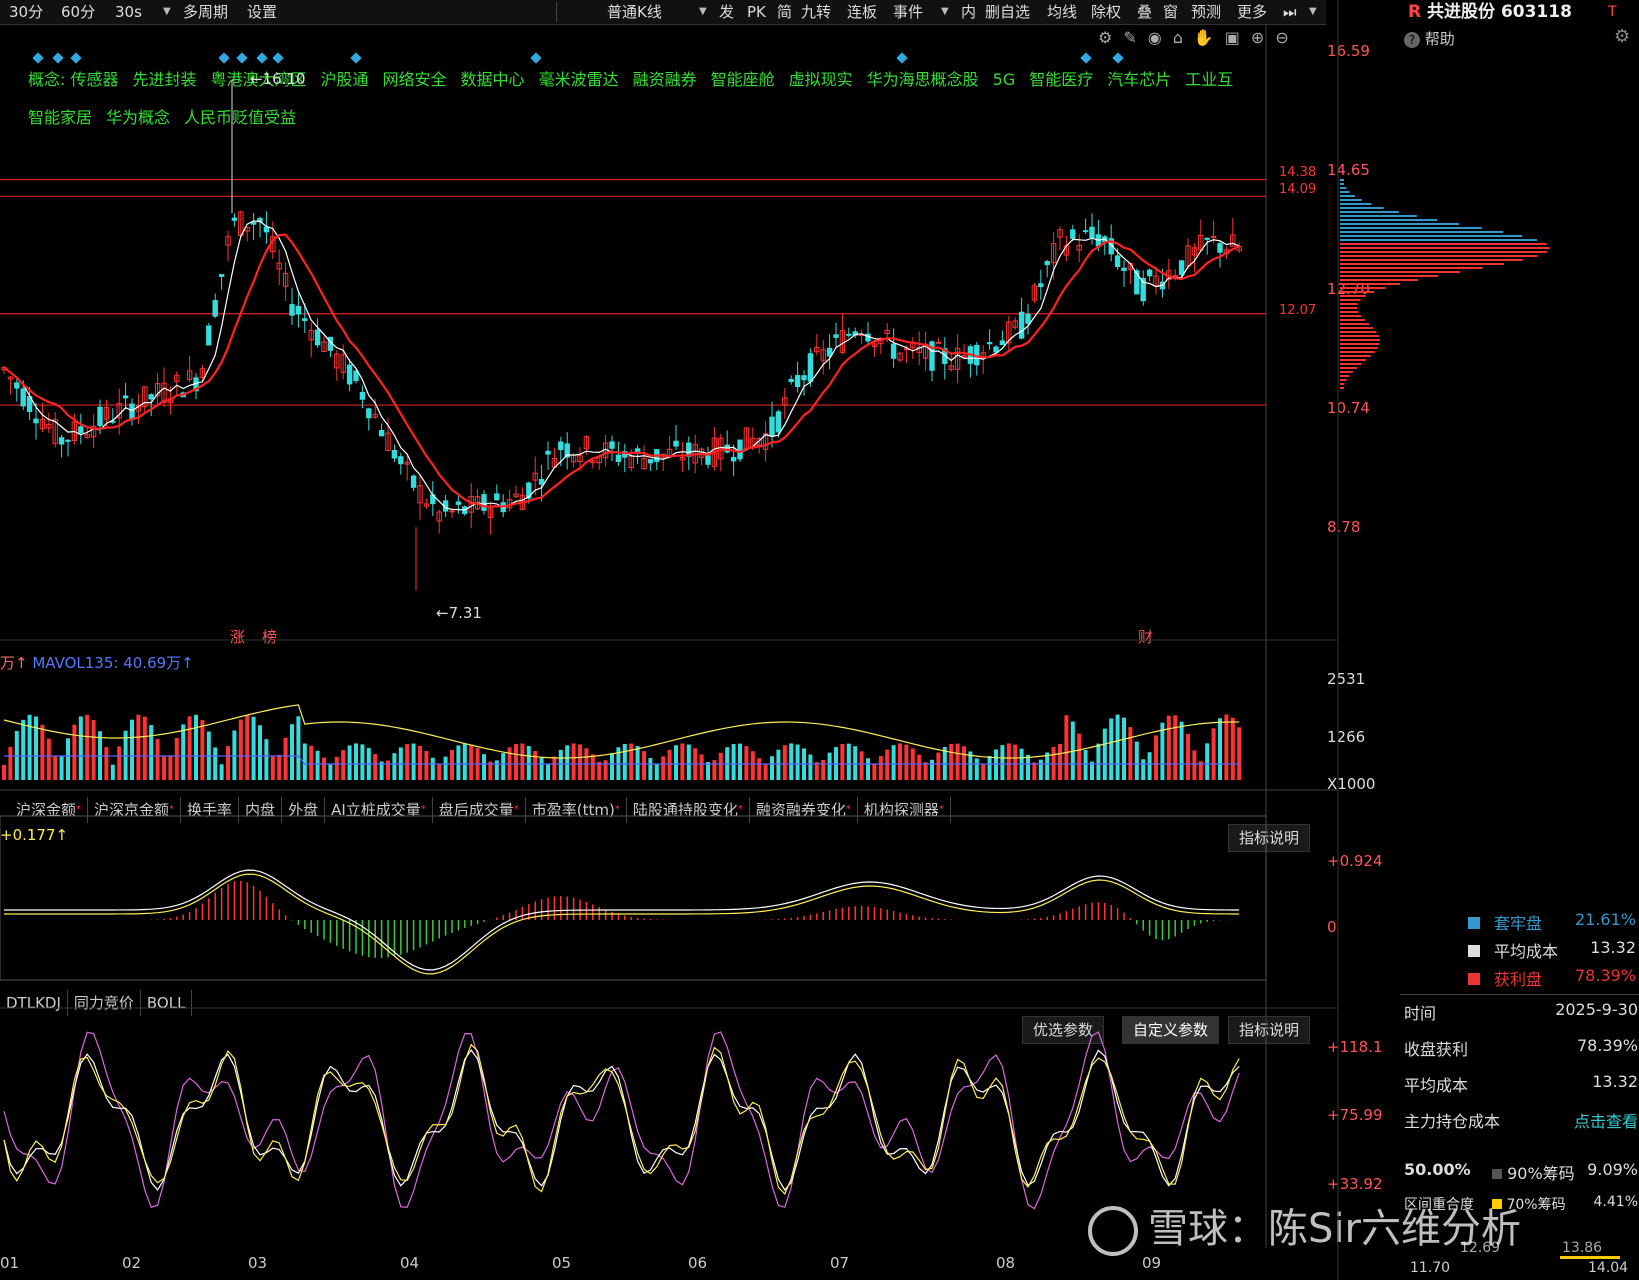 The height and width of the screenshot is (1280, 1639). Describe the element at coordinates (622, 920) in the screenshot. I see `macd-dif-line` at that location.